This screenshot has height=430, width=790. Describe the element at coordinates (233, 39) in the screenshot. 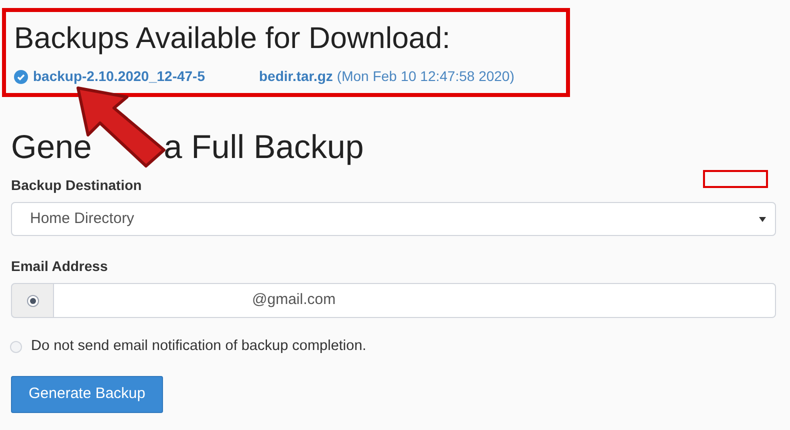

I see `section-title: Backups Available for Download:` at that location.